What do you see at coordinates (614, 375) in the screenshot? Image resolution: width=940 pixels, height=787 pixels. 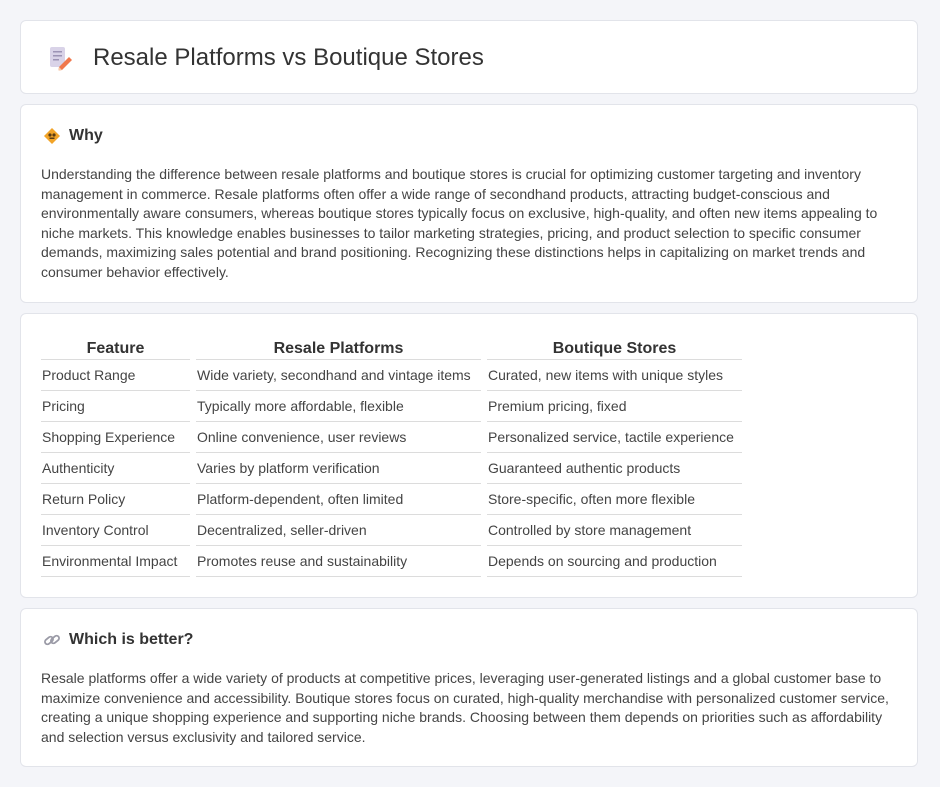 I see `cell-boutique: Curated, new items with unique styles` at bounding box center [614, 375].